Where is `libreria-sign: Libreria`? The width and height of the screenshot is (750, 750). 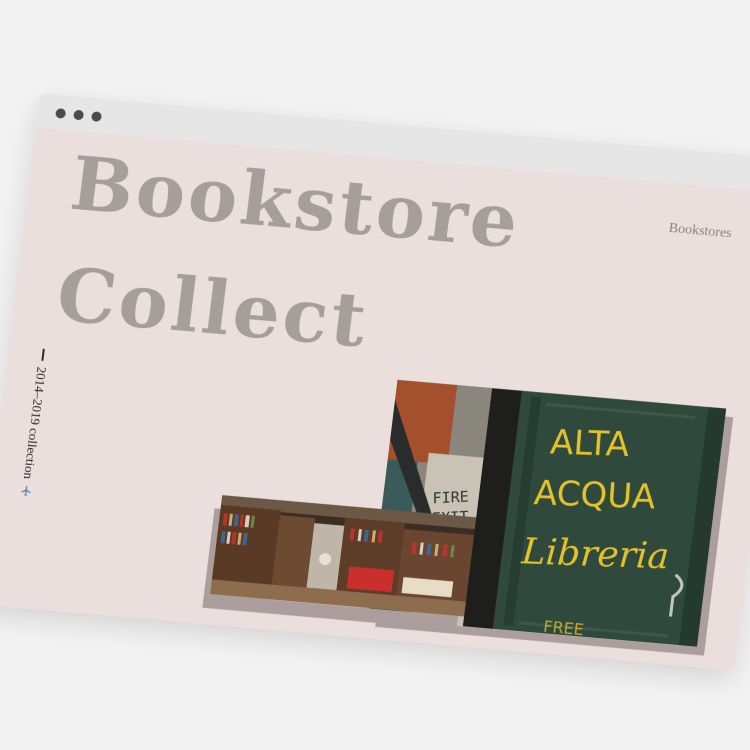
libreria-sign: Libreria is located at coordinates (594, 554).